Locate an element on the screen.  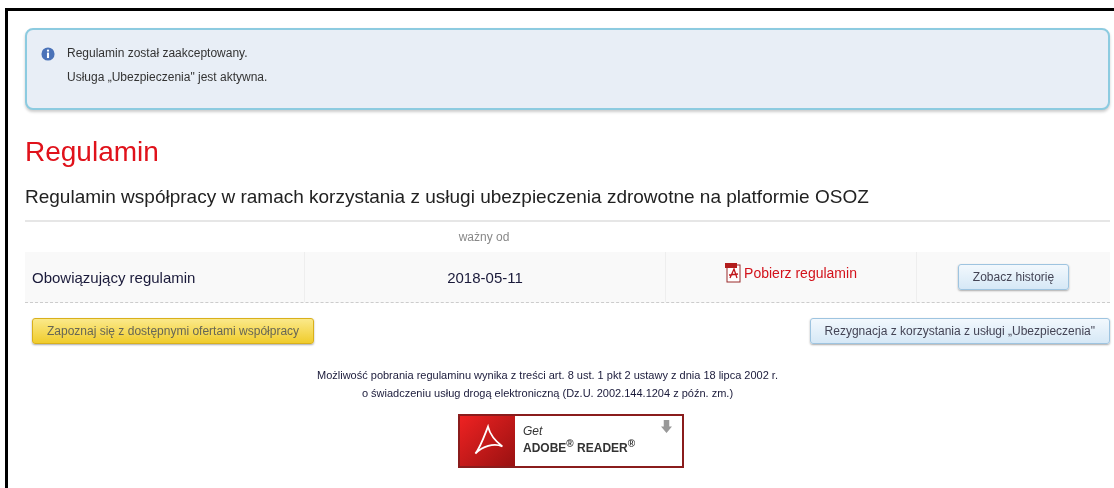
resign-button: Rezygnacja z korzystania z usługi „Ubezpieczenia" is located at coordinates (959, 331).